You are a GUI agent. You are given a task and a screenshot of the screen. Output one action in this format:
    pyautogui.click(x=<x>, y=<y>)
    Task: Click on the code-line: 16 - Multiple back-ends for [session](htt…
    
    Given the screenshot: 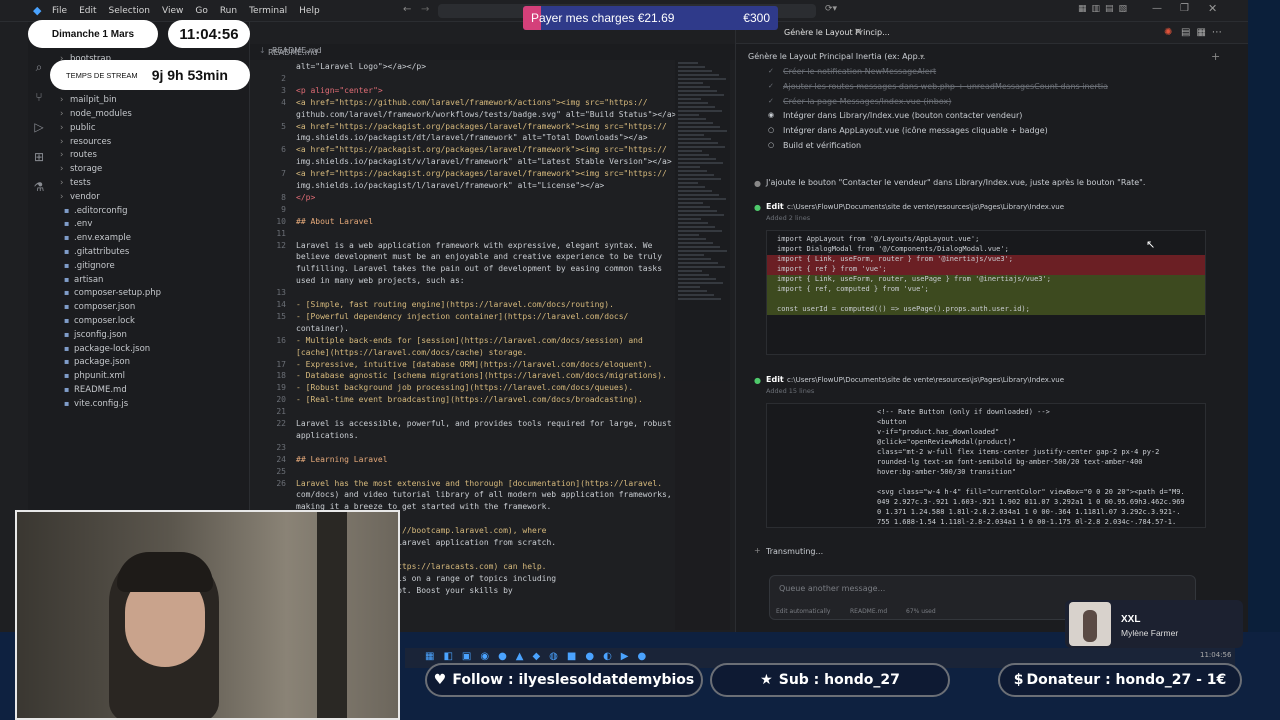 What is the action you would take?
    pyautogui.click(x=462, y=342)
    